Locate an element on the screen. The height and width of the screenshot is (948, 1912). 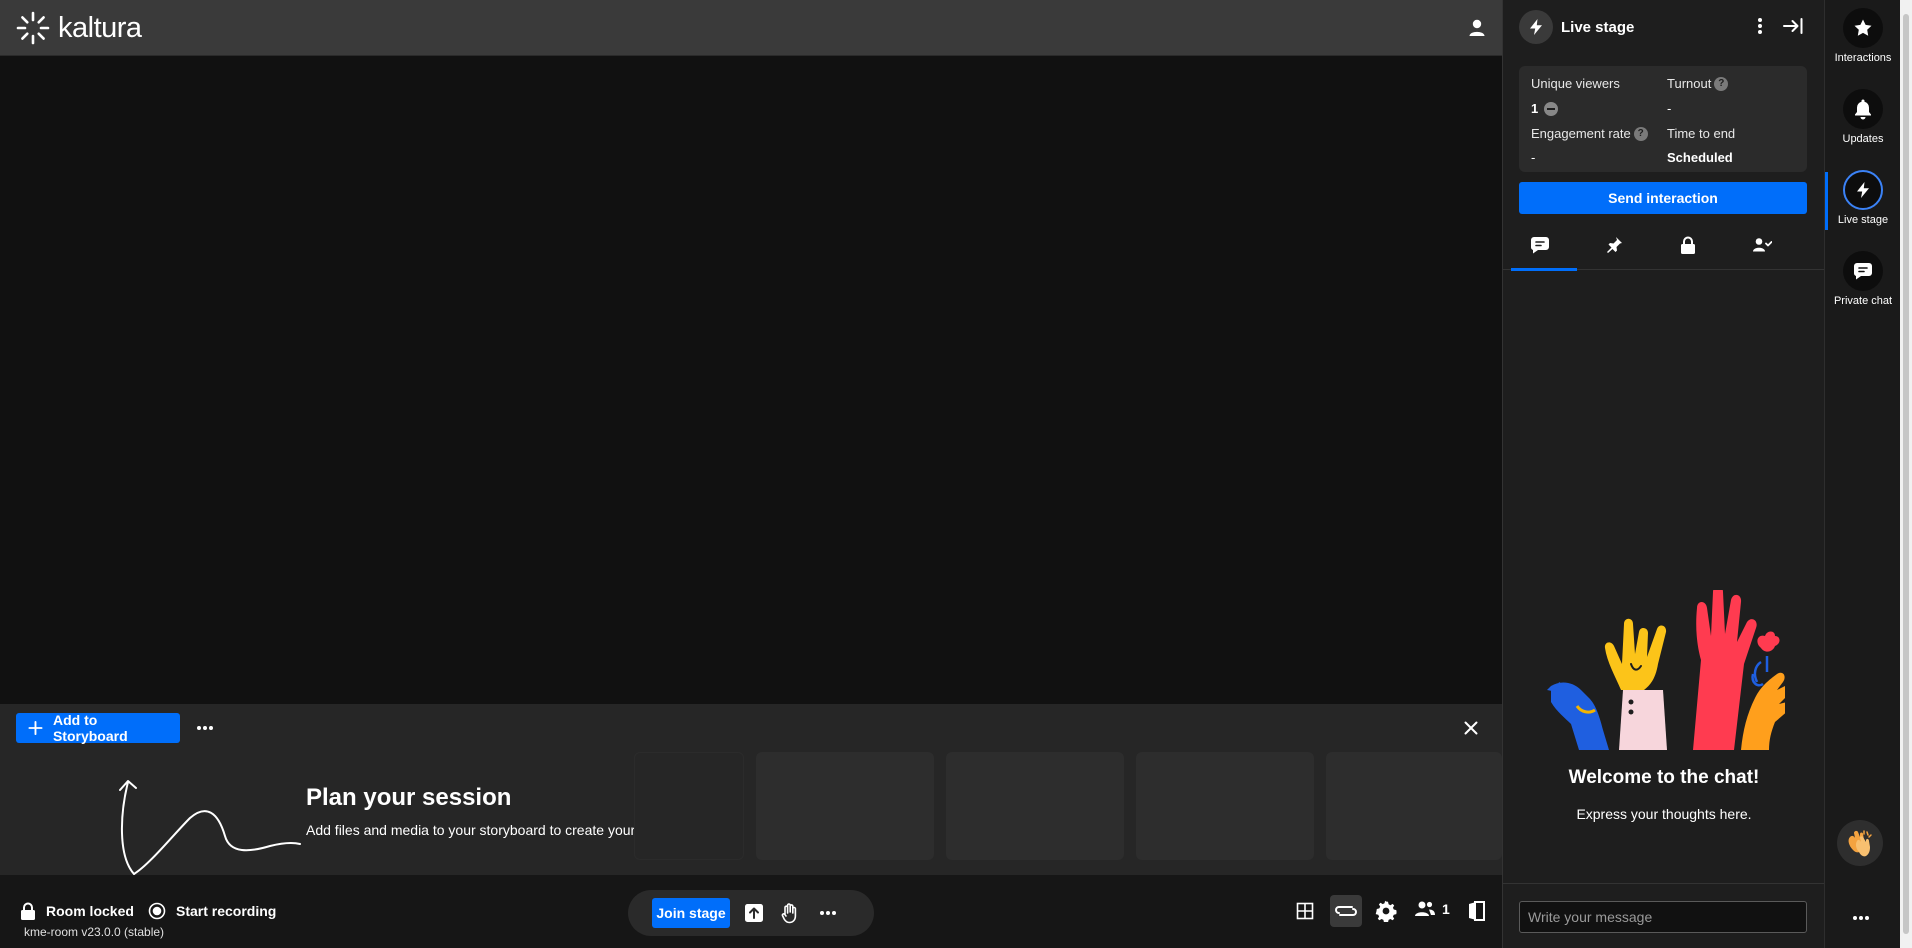
message-composer is located at coordinates (1664, 915).